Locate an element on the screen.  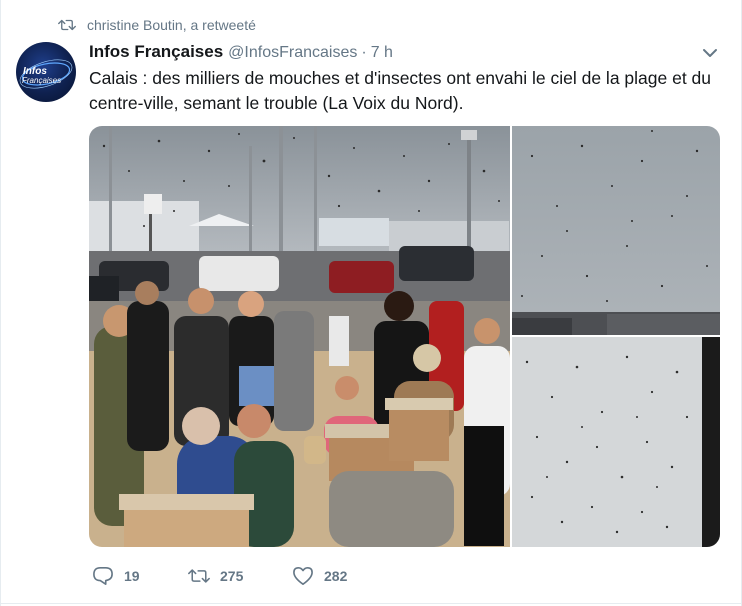
chevron-down-icon is located at coordinates (710, 53).